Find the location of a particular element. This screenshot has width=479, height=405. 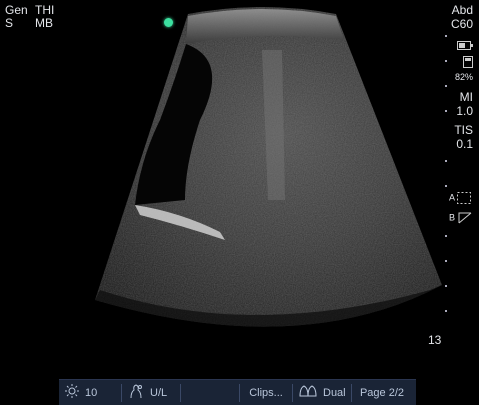

mode-mb: MB is located at coordinates (44, 23).